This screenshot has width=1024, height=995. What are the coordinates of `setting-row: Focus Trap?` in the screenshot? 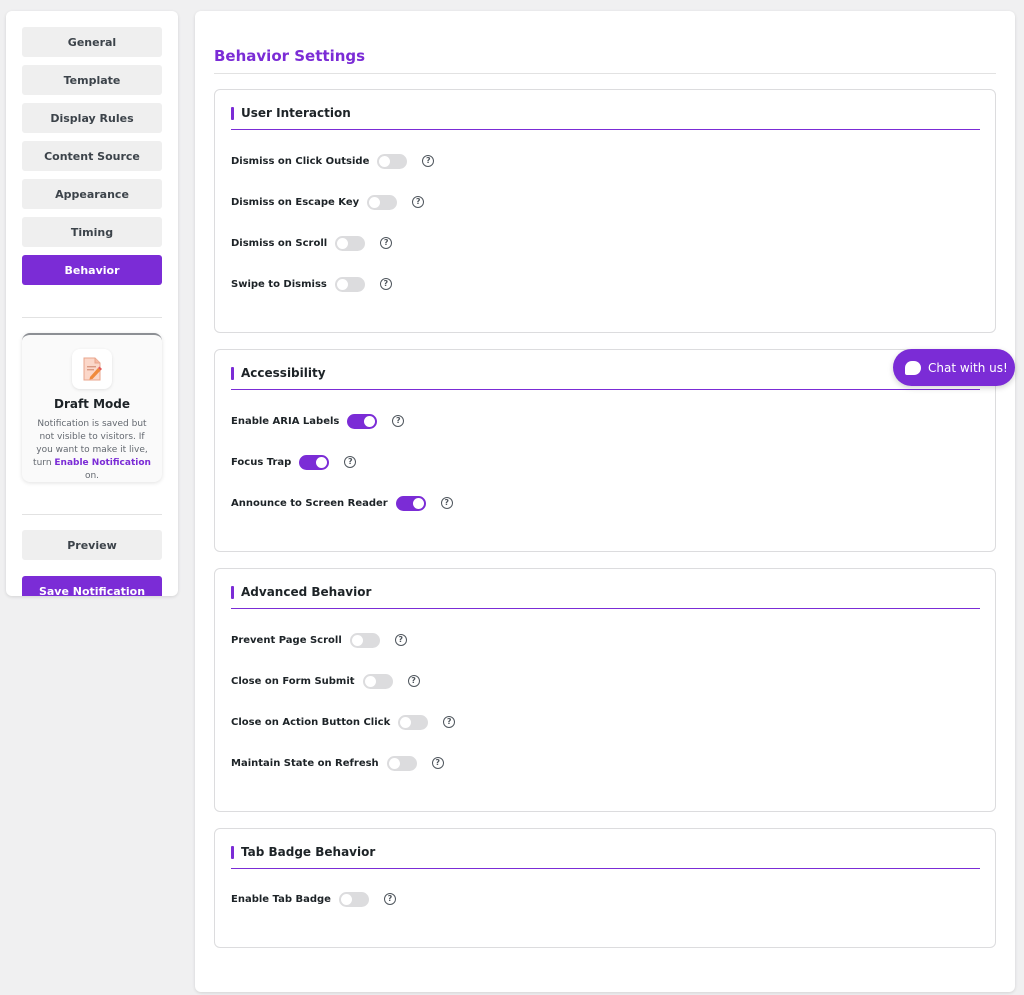 It's located at (294, 462).